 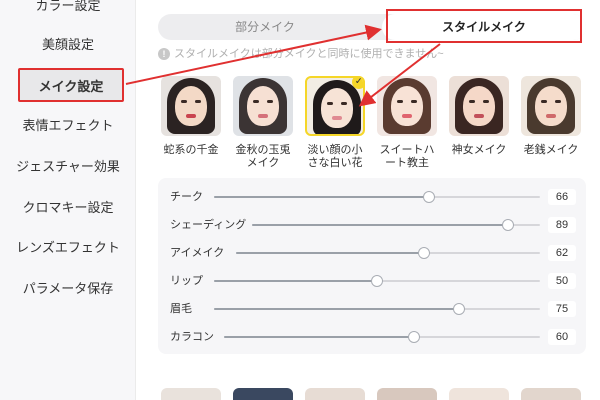 What do you see at coordinates (68, 208) in the screenshot?
I see `sidebar-item-chroma-key: クロマキー設定` at bounding box center [68, 208].